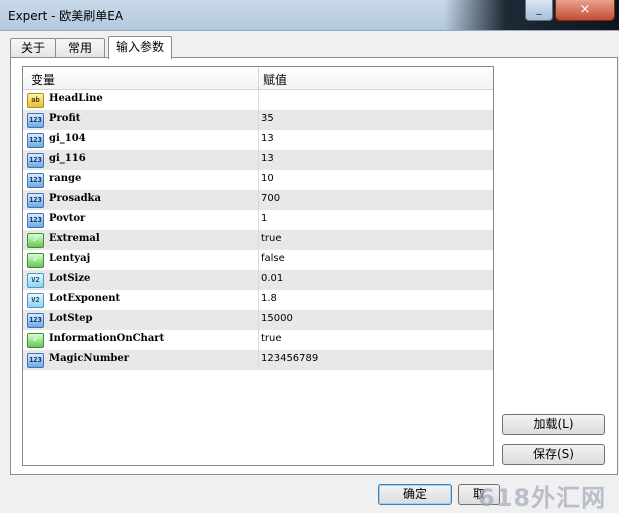 The width and height of the screenshot is (619, 513). Describe the element at coordinates (85, 298) in the screenshot. I see `parameter-name: LotExponent` at that location.